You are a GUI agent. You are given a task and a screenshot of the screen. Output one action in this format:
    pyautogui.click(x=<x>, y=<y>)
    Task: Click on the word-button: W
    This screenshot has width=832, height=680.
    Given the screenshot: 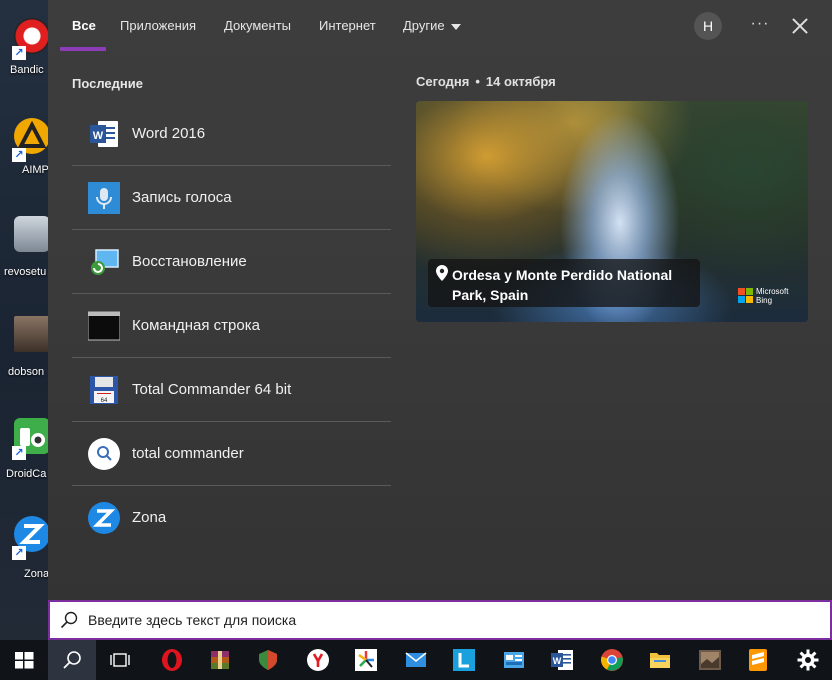 What is the action you would take?
    pyautogui.click(x=562, y=660)
    